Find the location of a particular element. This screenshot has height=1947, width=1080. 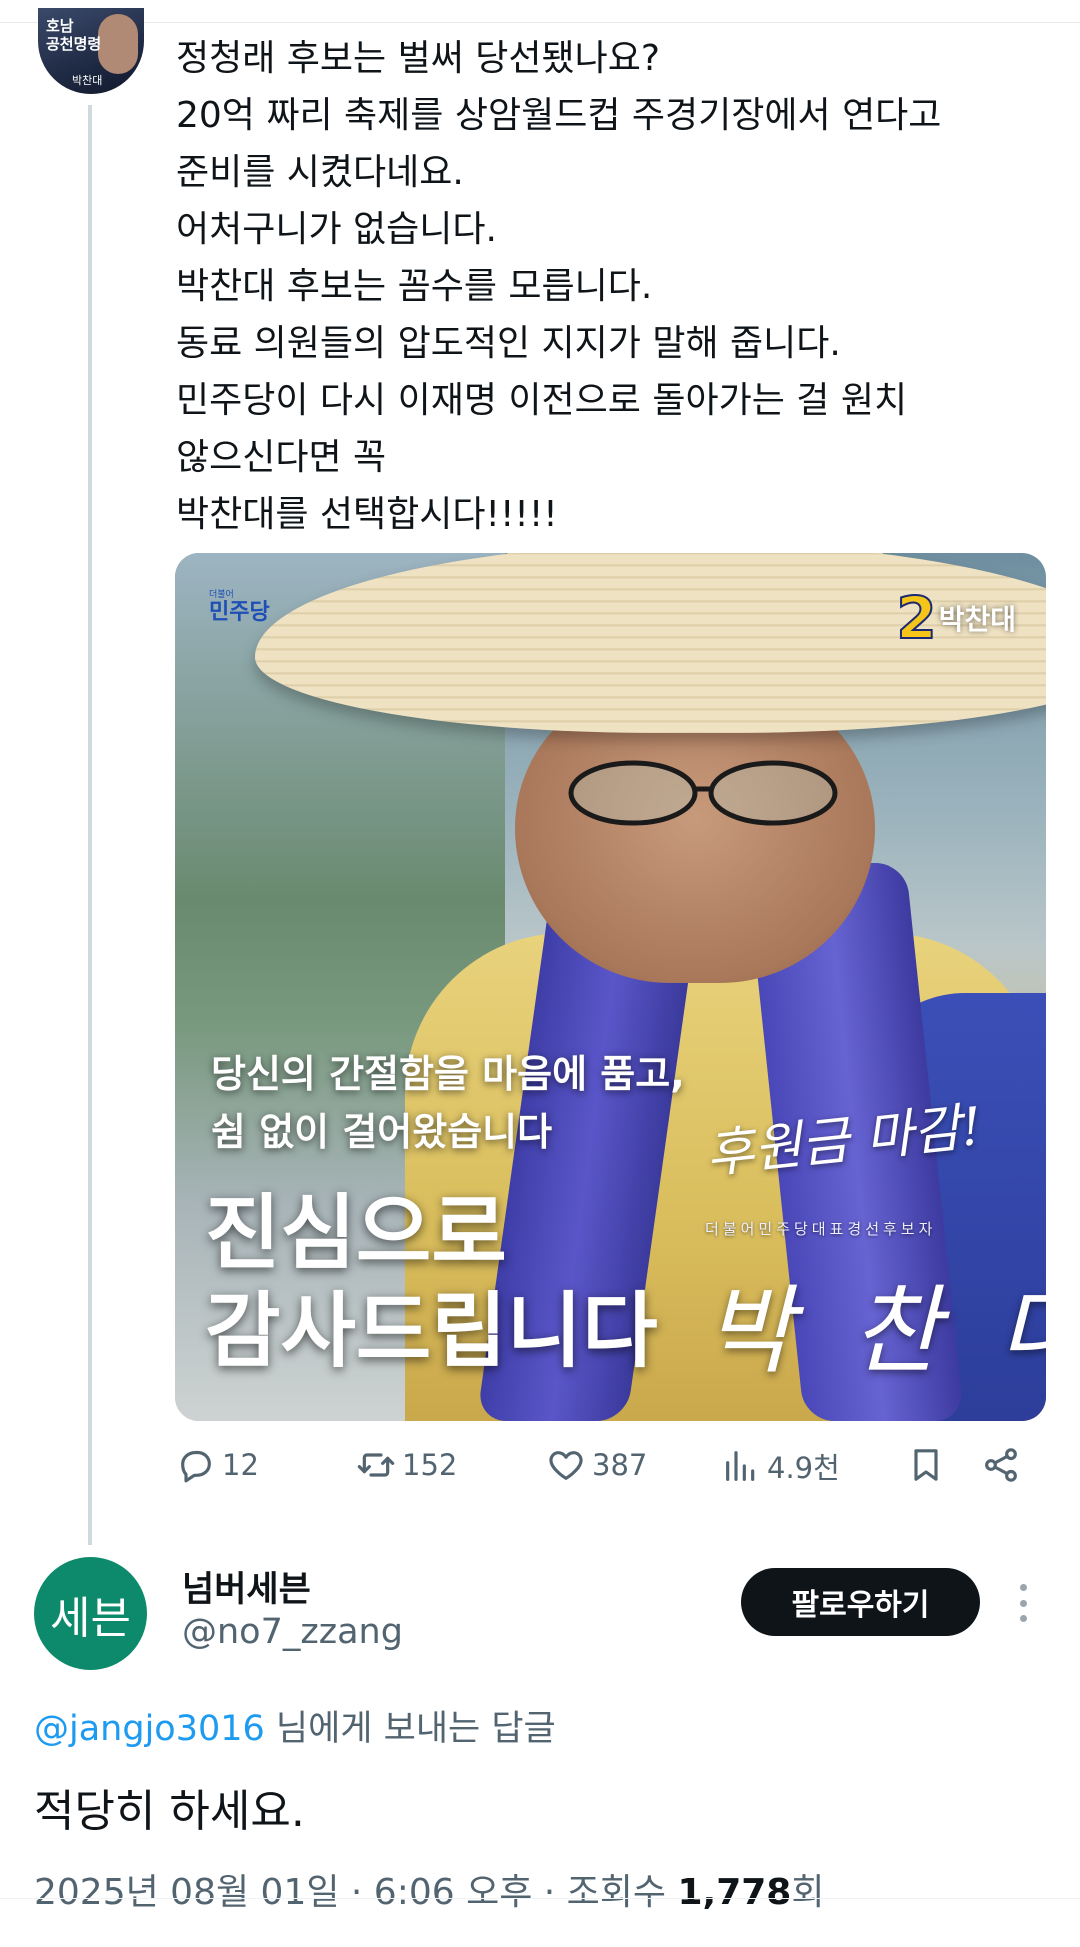

parent-avatar: 호남 공천명령 박찬대 is located at coordinates (91, 51).